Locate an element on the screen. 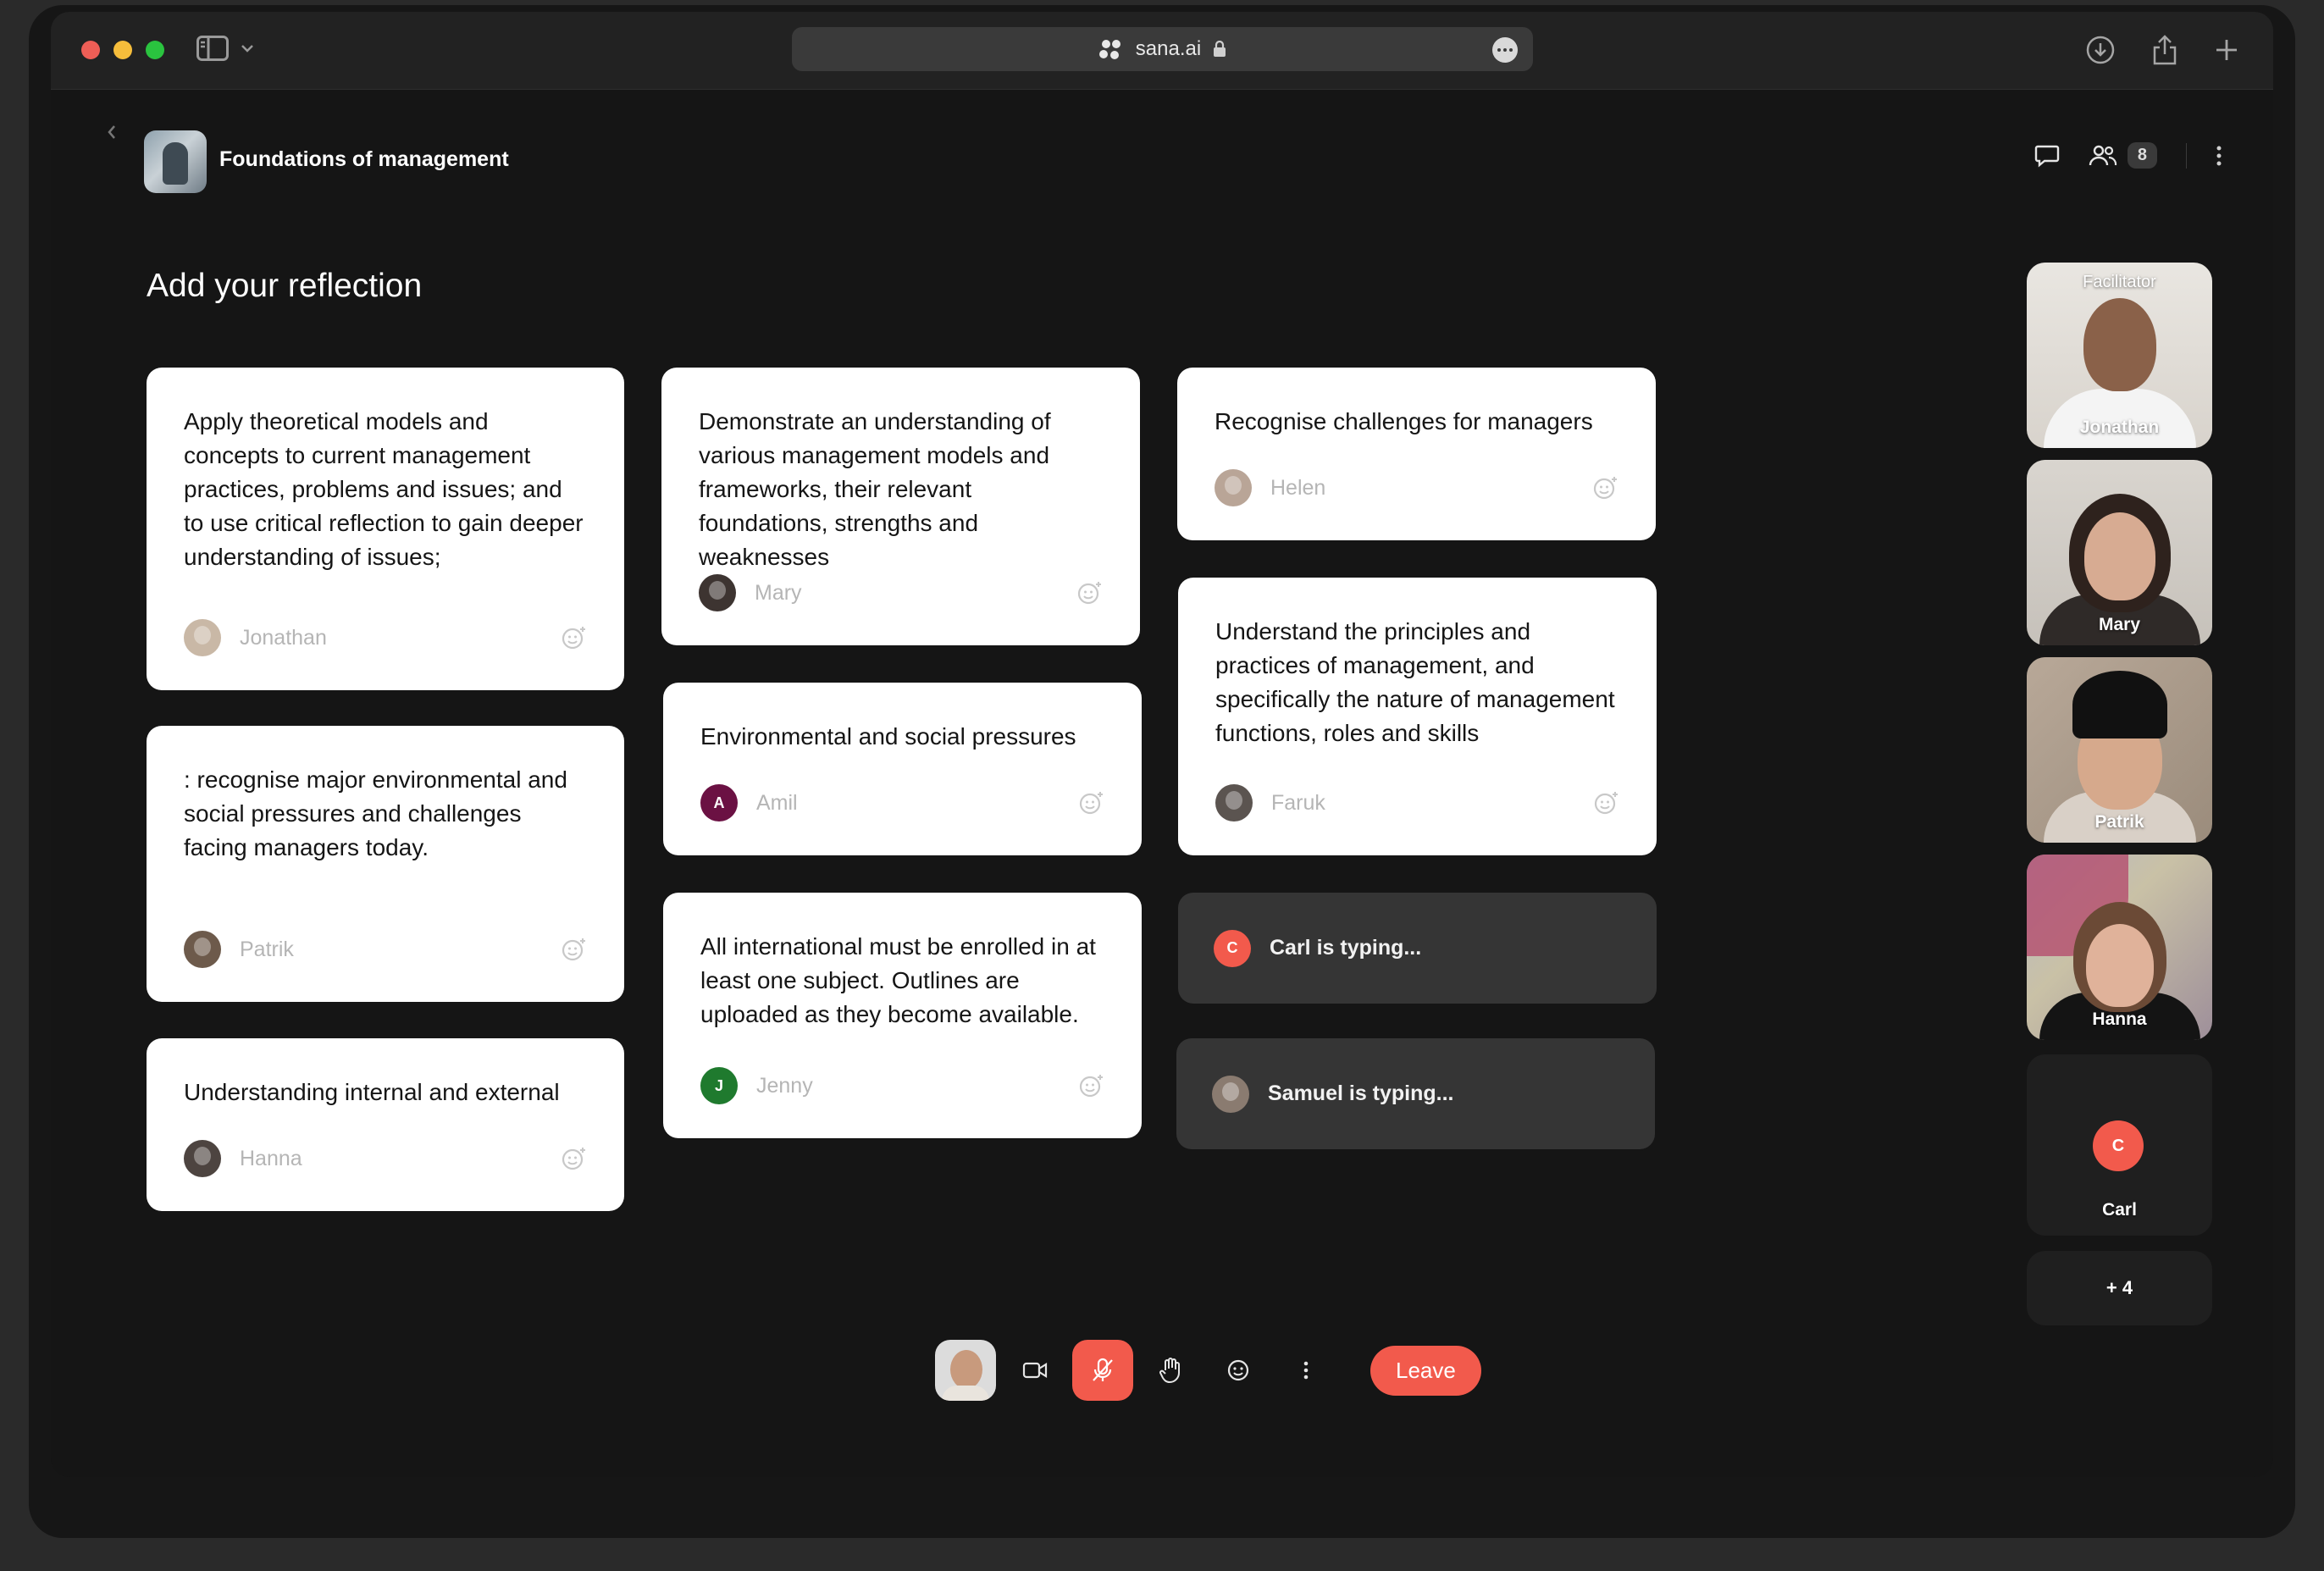  self-view is located at coordinates (965, 1370).